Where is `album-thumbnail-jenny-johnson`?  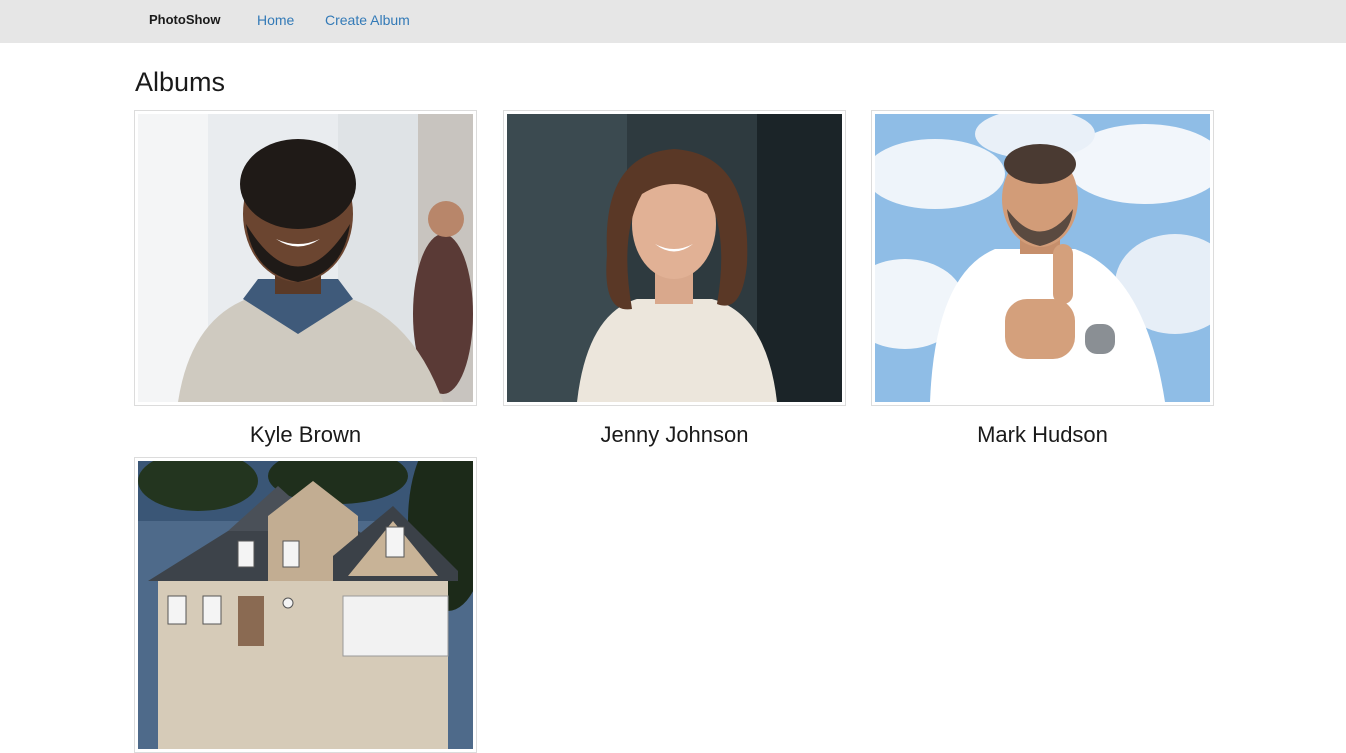
album-thumbnail-jenny-johnson is located at coordinates (674, 258).